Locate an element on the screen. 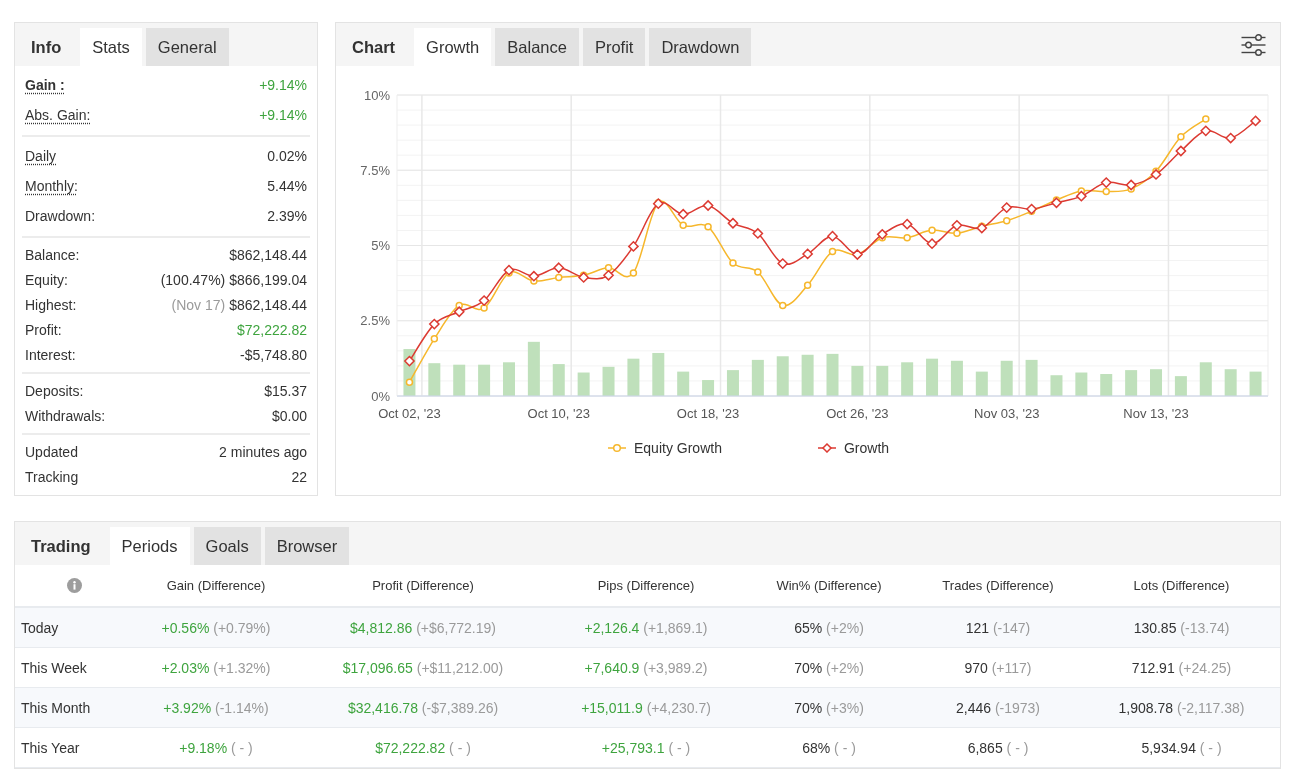  period-cell: This Year is located at coordinates (50, 747).